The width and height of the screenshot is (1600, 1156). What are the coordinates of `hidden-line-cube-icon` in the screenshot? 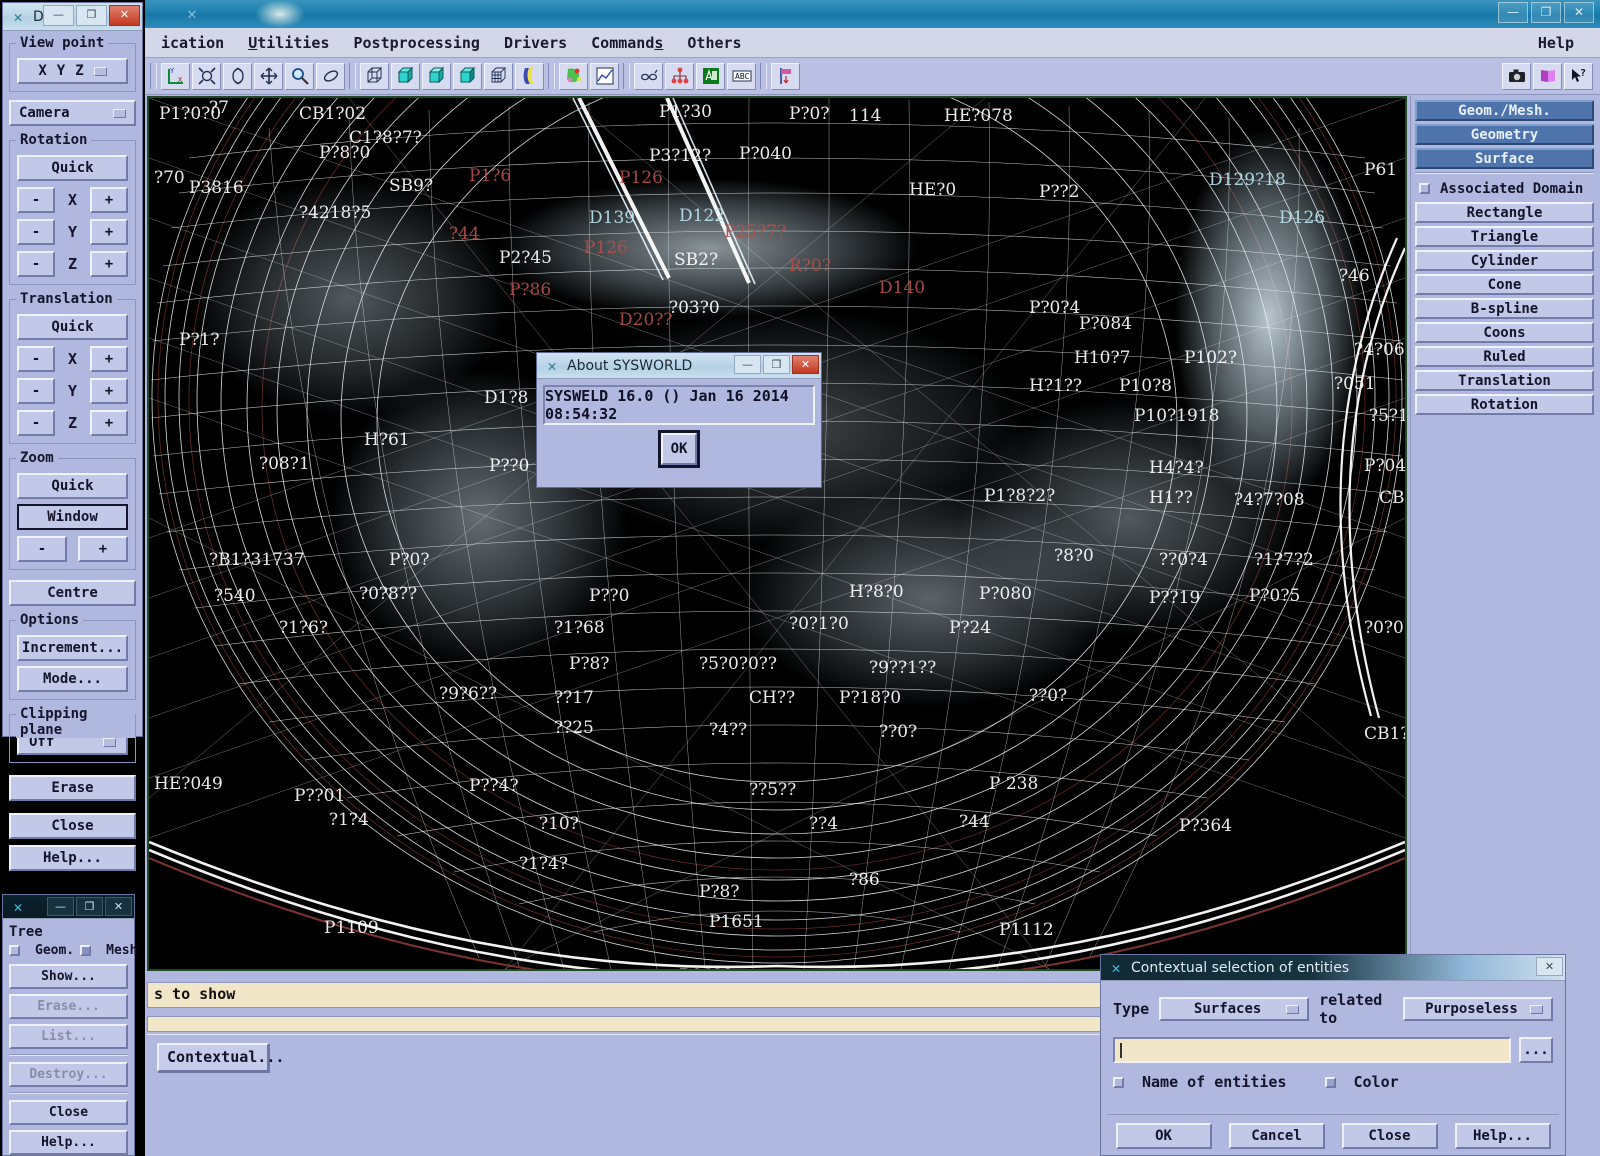 It's located at (436, 76).